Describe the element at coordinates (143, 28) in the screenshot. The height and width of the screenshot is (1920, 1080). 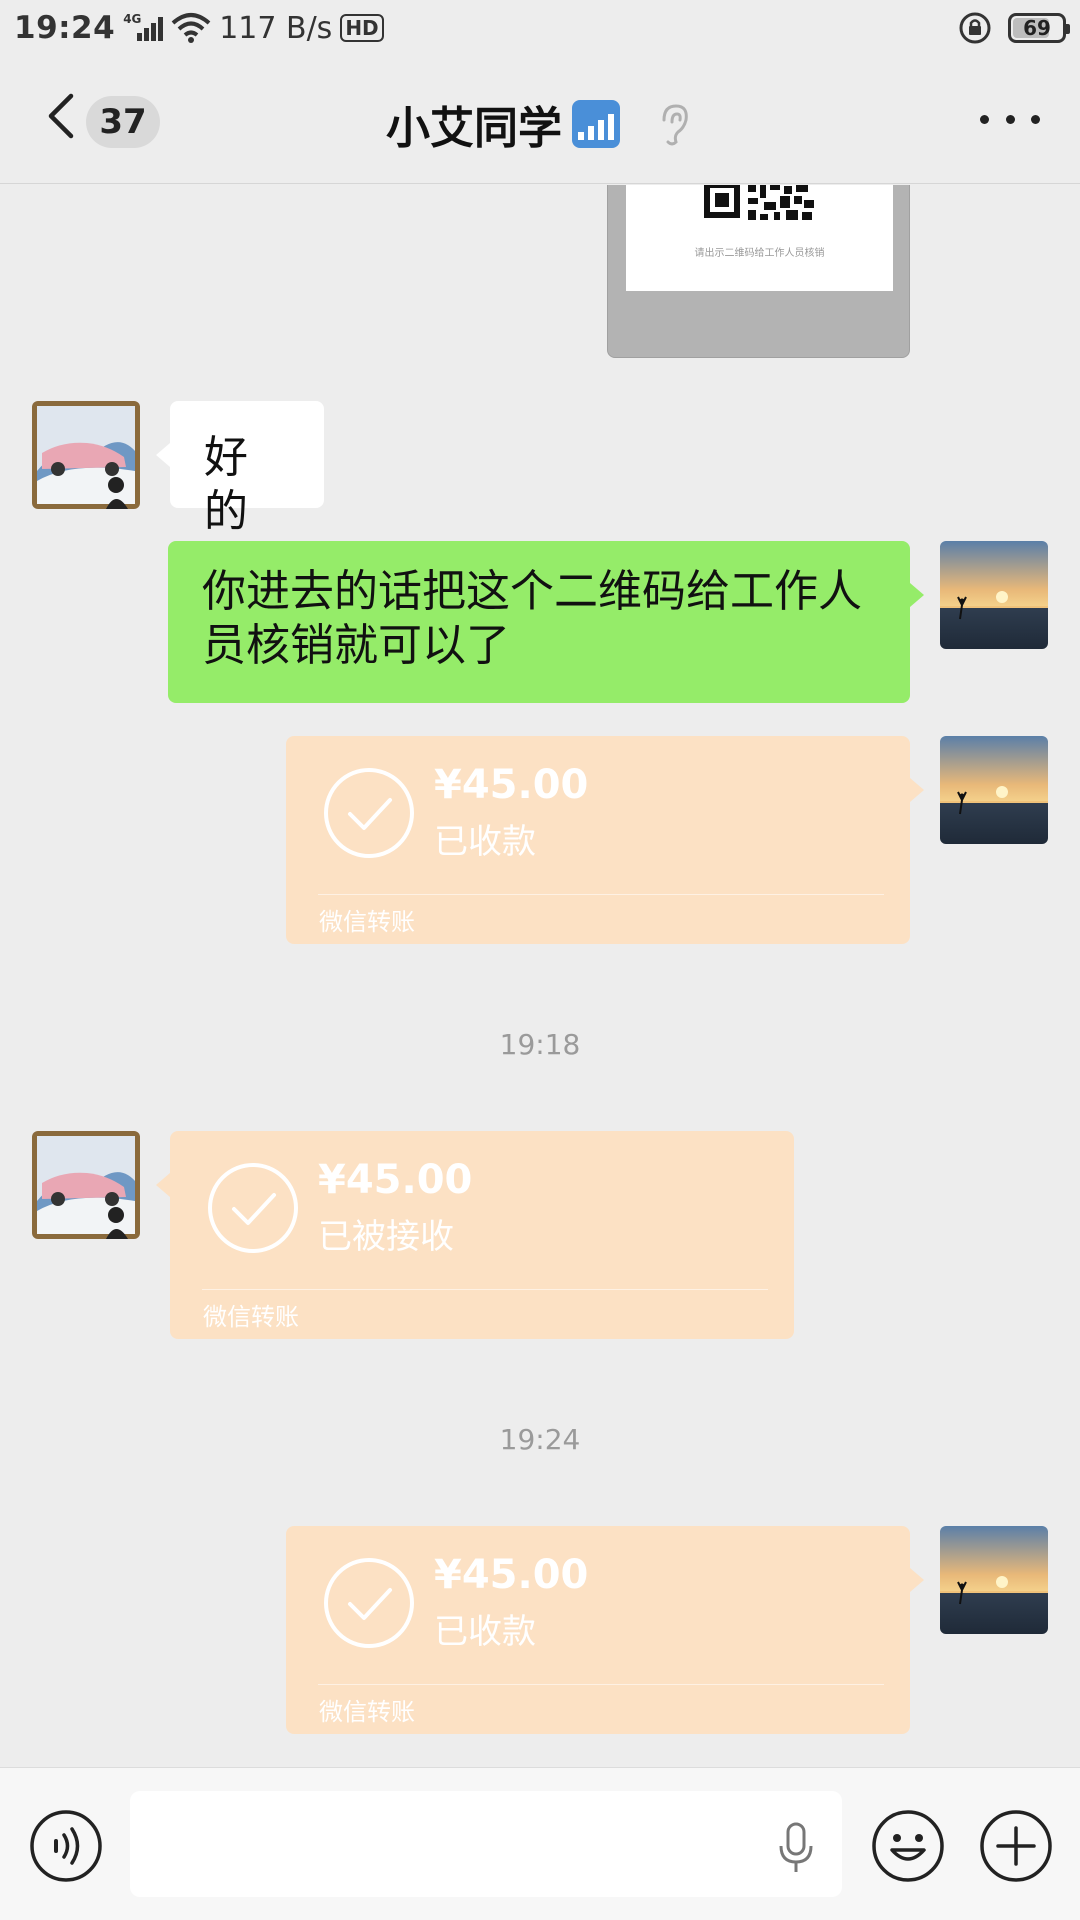
I see `cellular-signal-icon: 4G` at that location.